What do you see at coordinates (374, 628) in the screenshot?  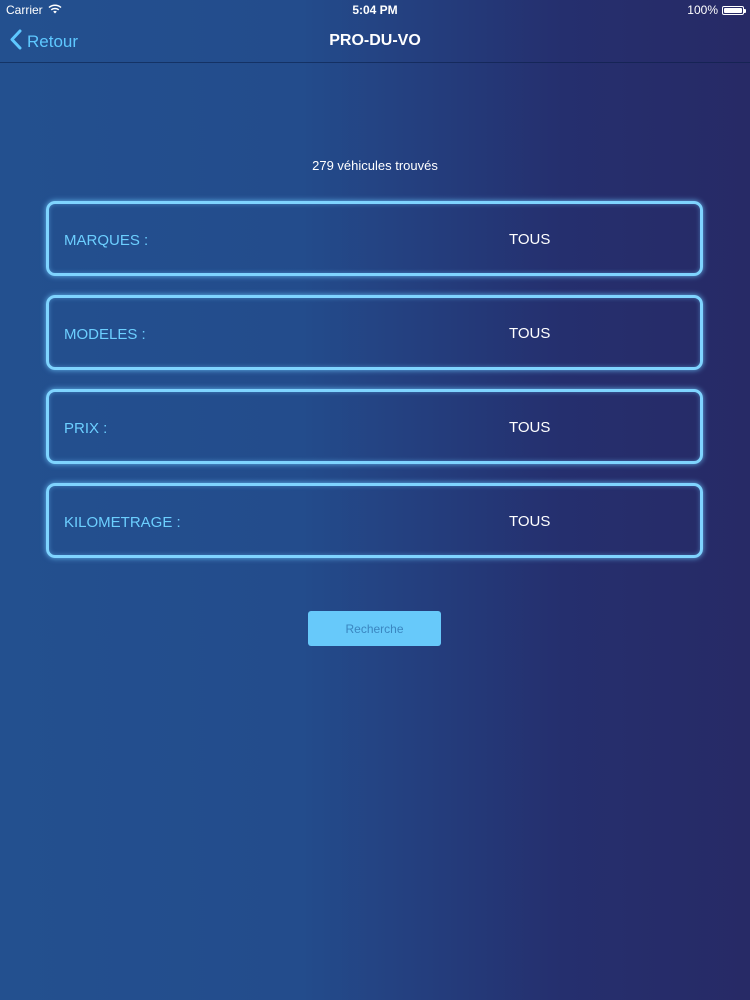 I see `search-button: Recherche` at bounding box center [374, 628].